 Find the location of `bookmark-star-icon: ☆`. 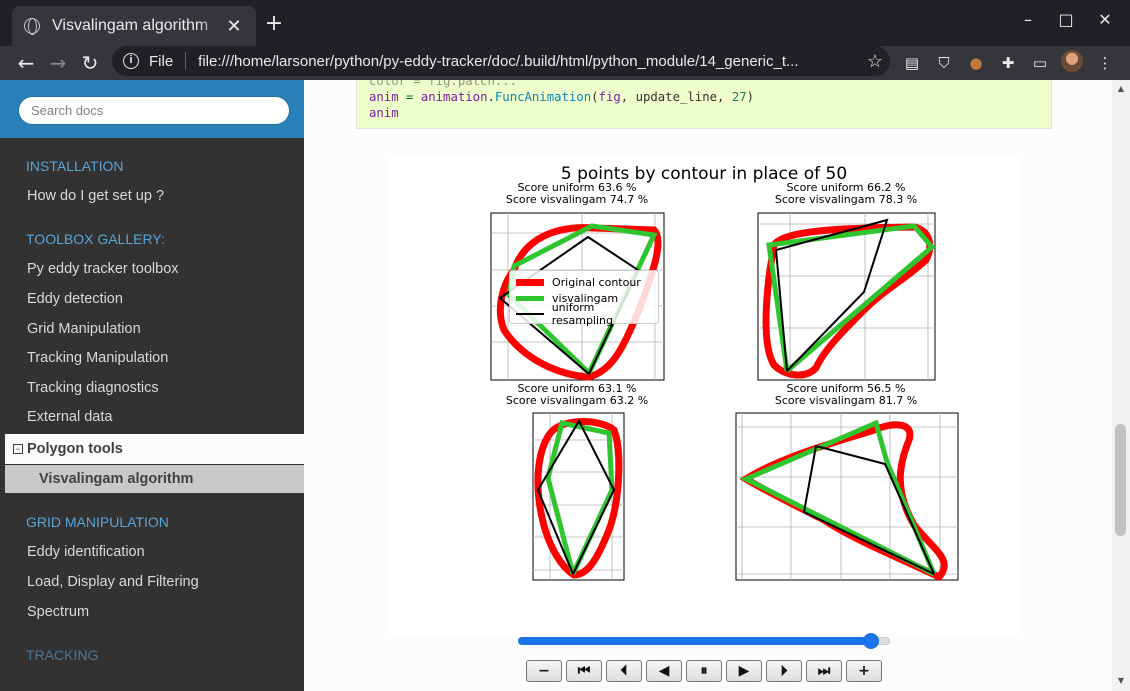

bookmark-star-icon: ☆ is located at coordinates (875, 61).